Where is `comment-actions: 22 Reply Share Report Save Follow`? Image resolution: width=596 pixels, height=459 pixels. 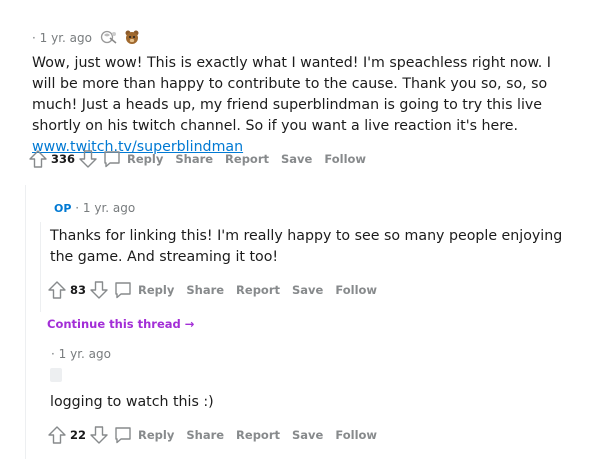
comment-actions: 22 Reply Share Report Save Follow is located at coordinates (211, 435).